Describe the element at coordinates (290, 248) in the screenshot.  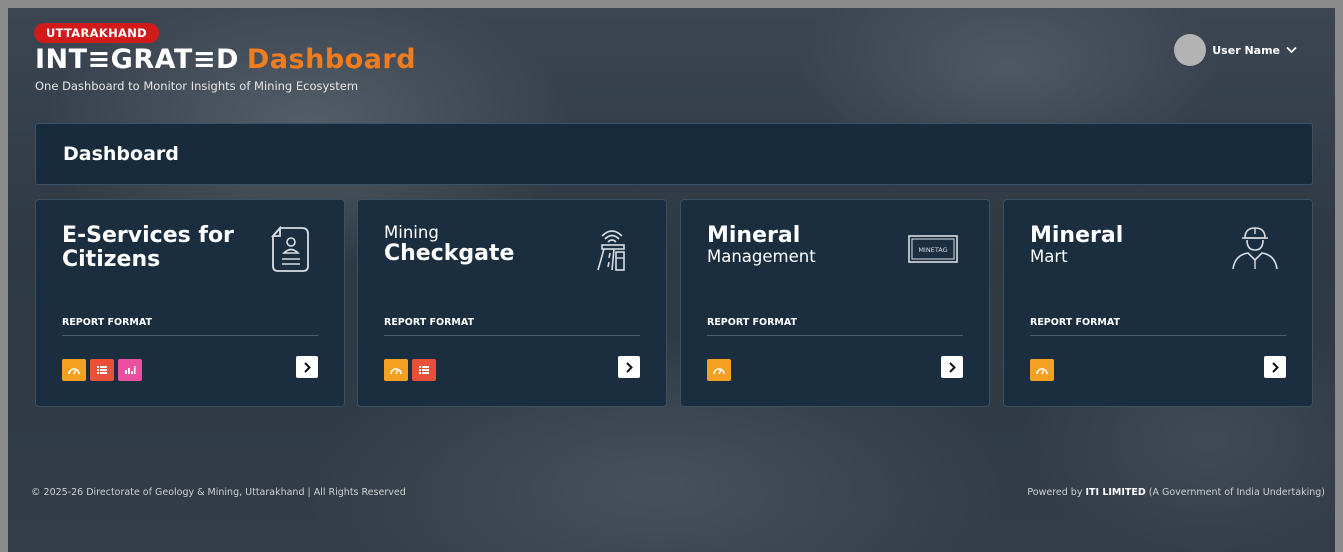
I see `citizen-document-icon` at that location.